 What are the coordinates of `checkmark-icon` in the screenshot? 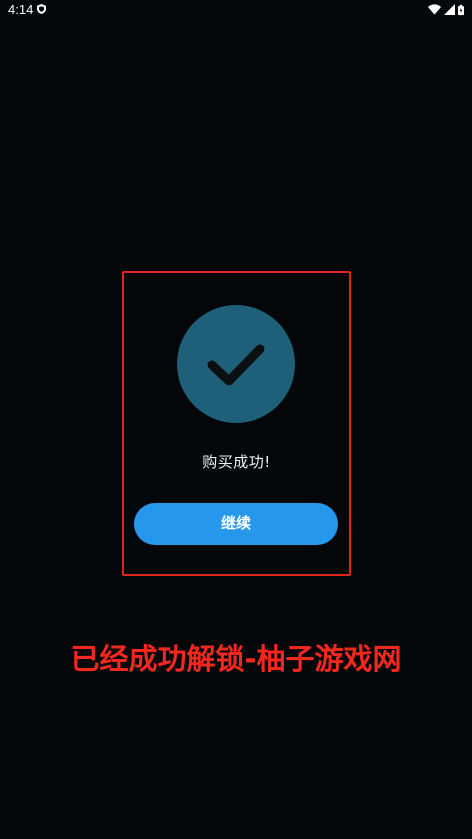 It's located at (236, 365).